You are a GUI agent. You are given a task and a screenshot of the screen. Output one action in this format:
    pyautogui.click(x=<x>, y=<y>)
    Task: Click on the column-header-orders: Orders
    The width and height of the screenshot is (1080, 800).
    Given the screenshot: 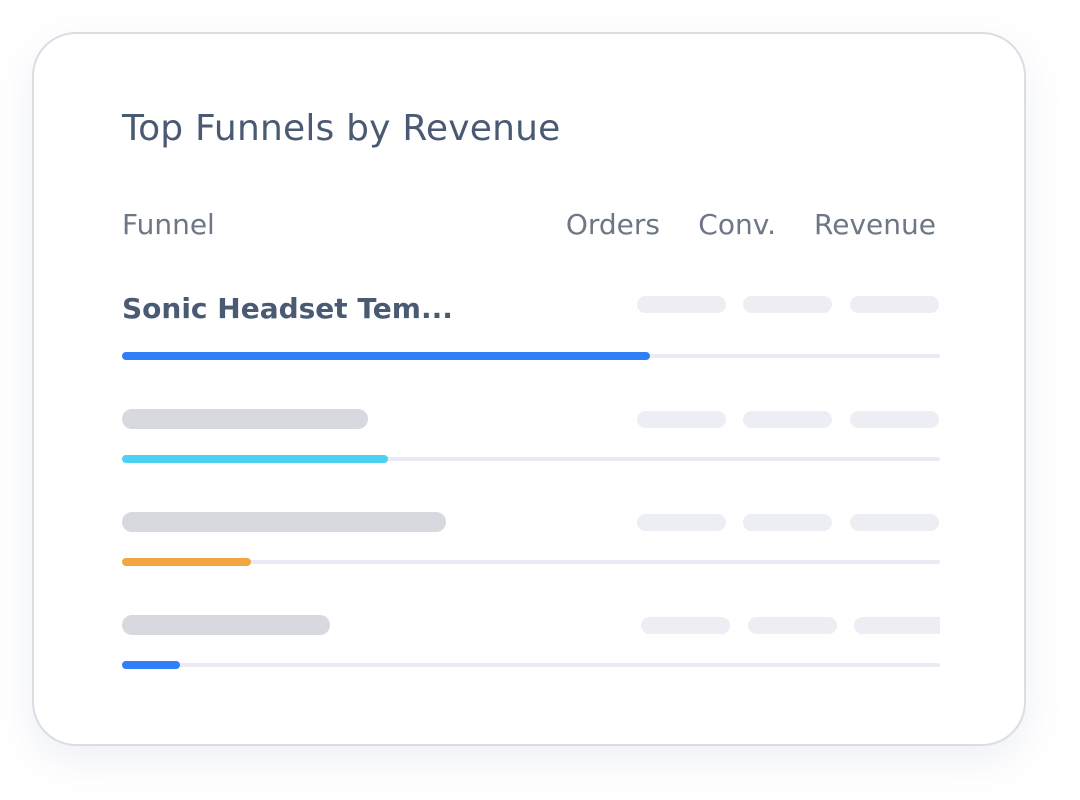 What is the action you would take?
    pyautogui.click(x=613, y=225)
    